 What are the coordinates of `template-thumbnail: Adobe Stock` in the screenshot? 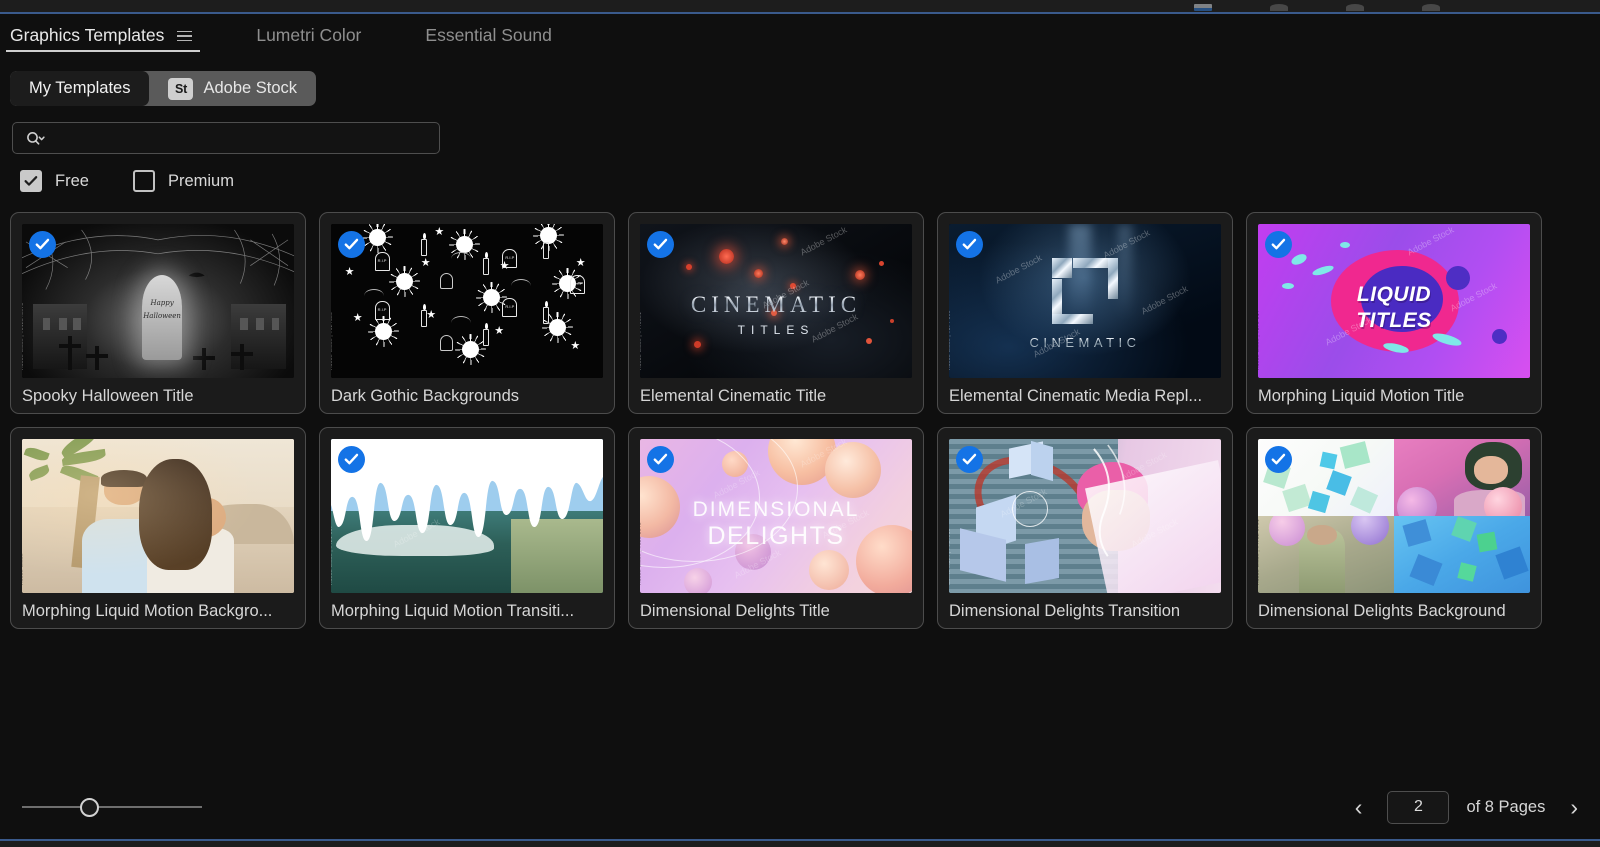 It's located at (158, 516).